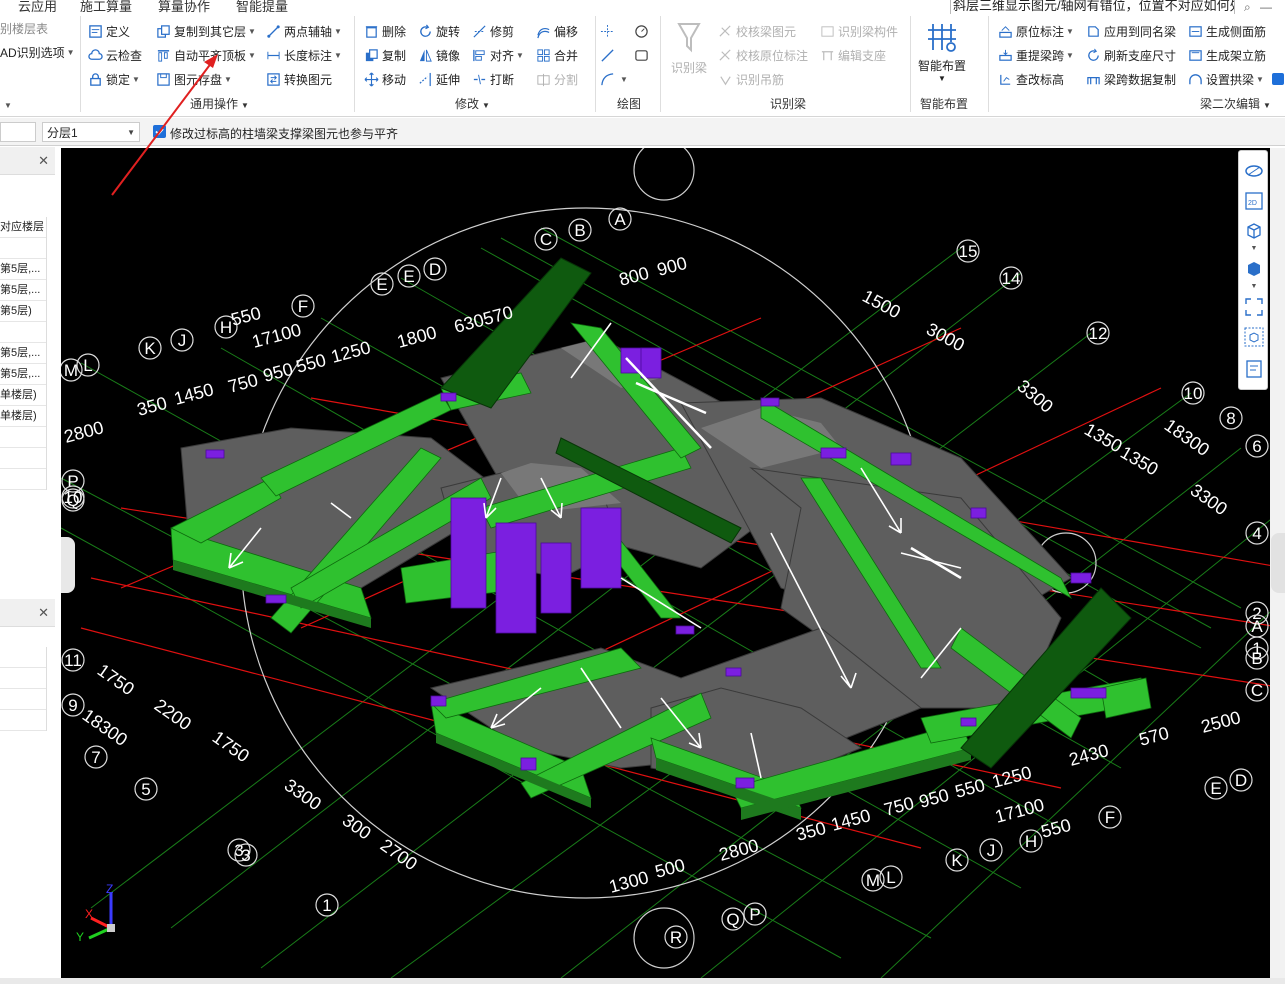  I want to click on two-point-axis-button: 两点辅轴 ▼, so click(304, 31).